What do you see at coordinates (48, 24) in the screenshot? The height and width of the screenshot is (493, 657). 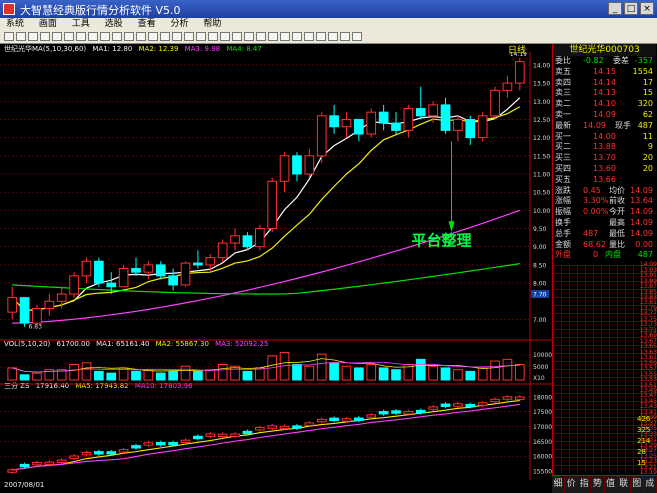 I see `menu-view: 画面` at bounding box center [48, 24].